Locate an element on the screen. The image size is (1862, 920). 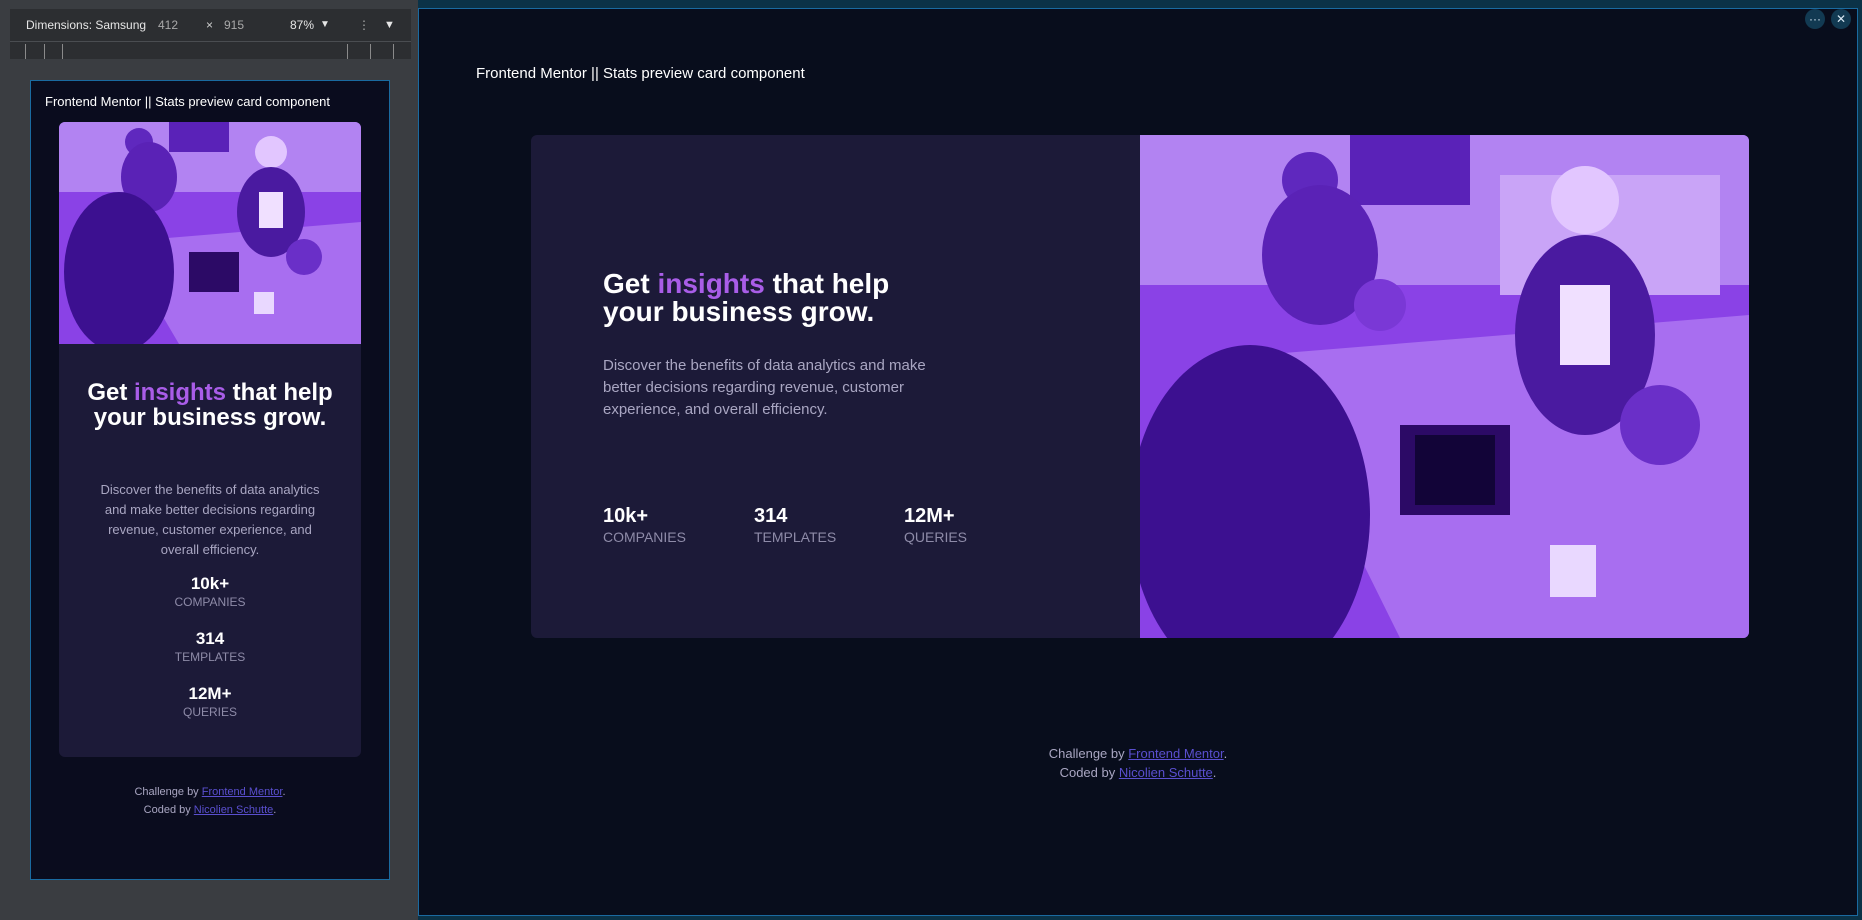
media-query-ruler is located at coordinates (210, 50).